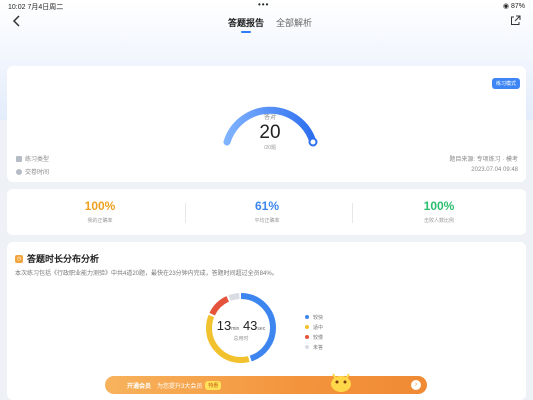 The width and height of the screenshot is (533, 400). Describe the element at coordinates (314, 337) in the screenshot. I see `legend-item: 较慢` at that location.